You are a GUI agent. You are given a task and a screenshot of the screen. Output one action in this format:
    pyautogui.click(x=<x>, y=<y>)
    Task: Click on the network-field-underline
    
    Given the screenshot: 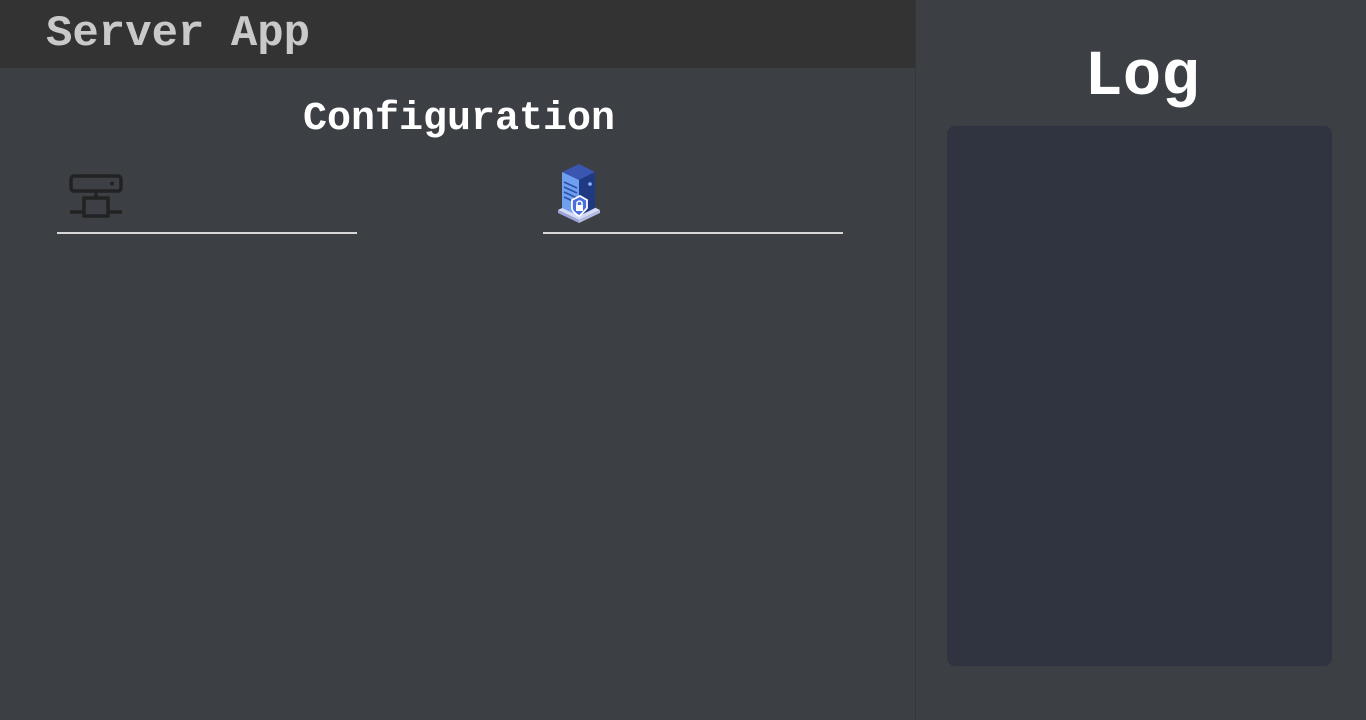 What is the action you would take?
    pyautogui.click(x=207, y=233)
    